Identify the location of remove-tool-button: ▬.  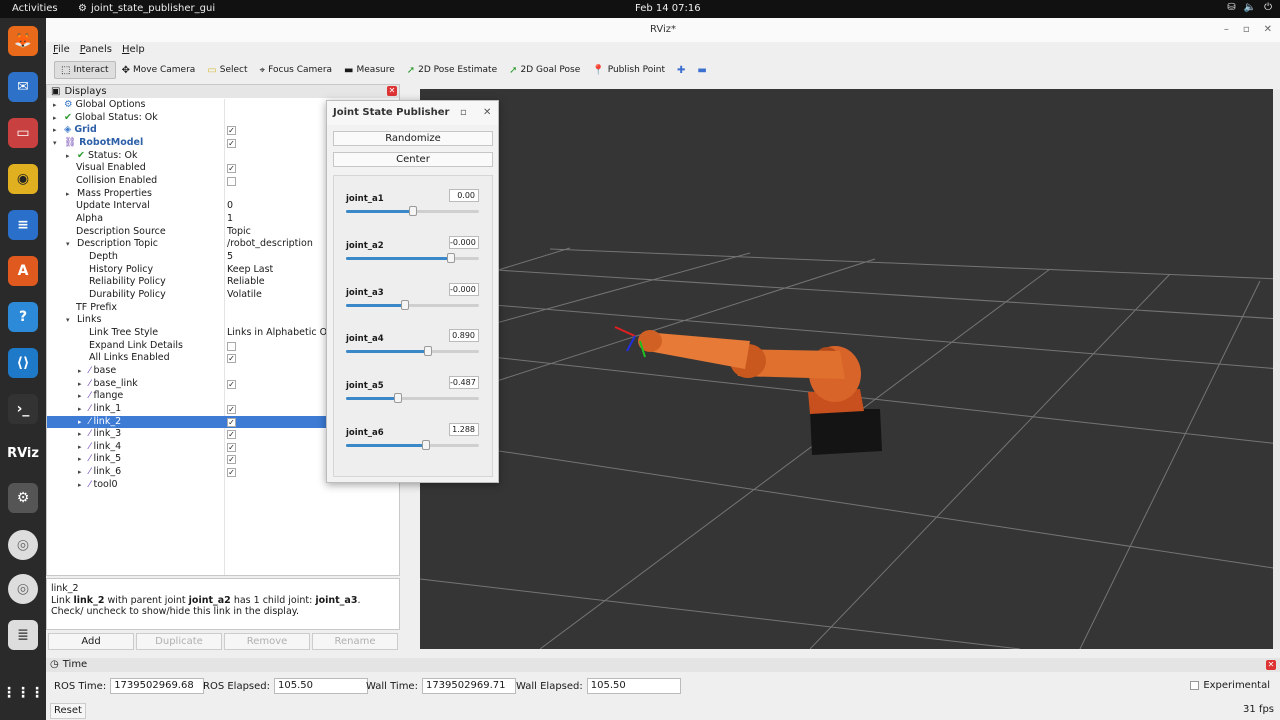
(701, 70).